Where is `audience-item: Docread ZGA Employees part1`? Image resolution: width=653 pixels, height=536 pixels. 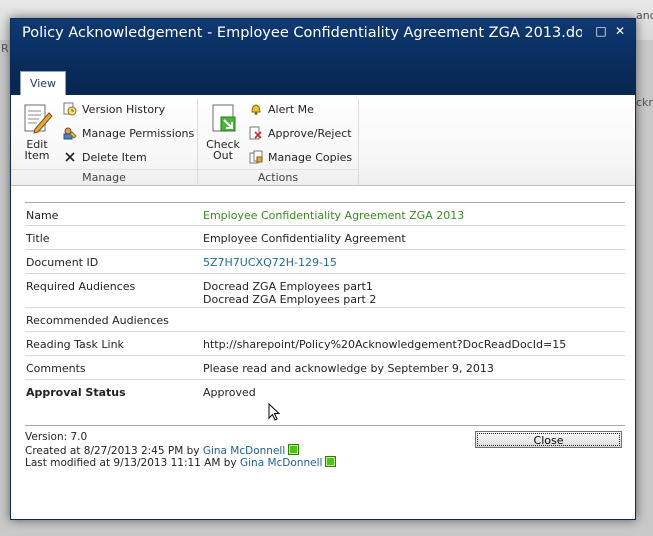
audience-item: Docread ZGA Employees part1 is located at coordinates (288, 286).